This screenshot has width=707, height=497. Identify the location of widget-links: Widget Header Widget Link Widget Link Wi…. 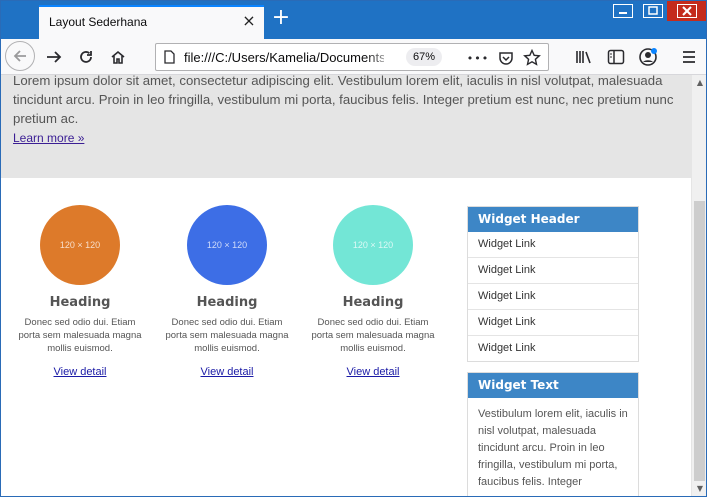
(553, 284).